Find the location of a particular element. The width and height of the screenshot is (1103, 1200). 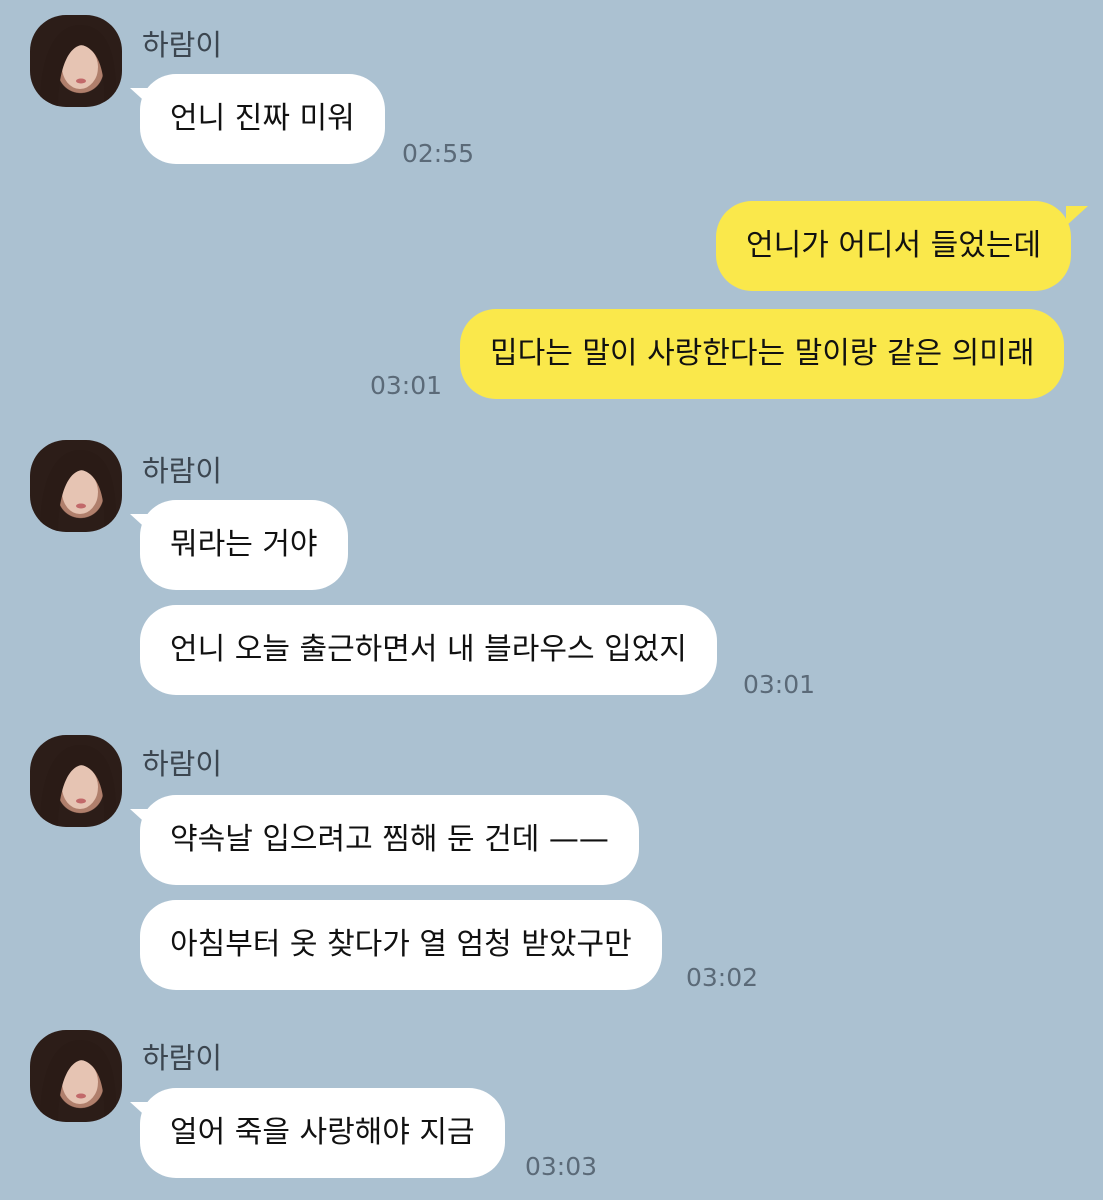

incoming-message: 얼어 죽을 사랑해야 지금 is located at coordinates (322, 1133).